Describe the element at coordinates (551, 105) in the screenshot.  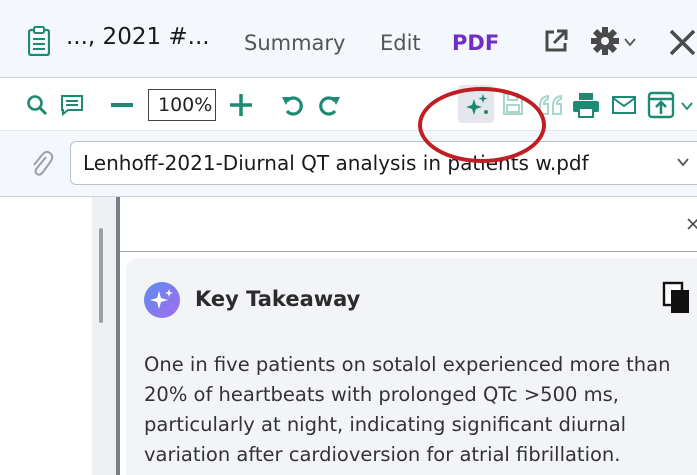
I see `quote-icon` at that location.